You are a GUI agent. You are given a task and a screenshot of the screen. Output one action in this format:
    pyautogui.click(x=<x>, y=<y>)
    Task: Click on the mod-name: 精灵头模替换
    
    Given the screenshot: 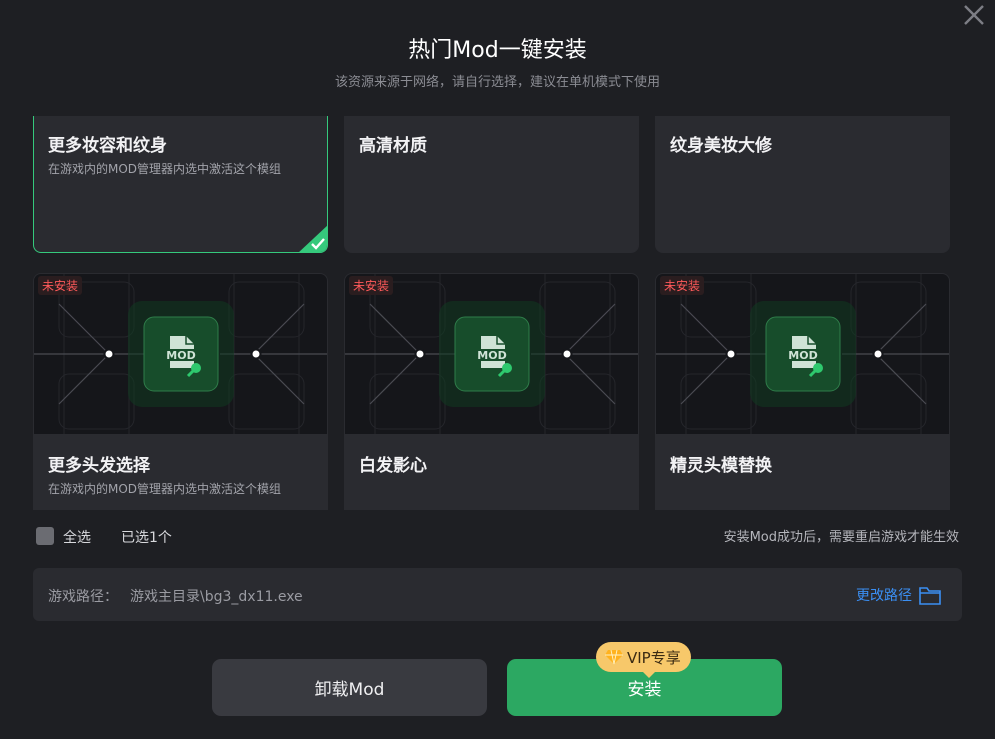 What is the action you would take?
    pyautogui.click(x=721, y=466)
    